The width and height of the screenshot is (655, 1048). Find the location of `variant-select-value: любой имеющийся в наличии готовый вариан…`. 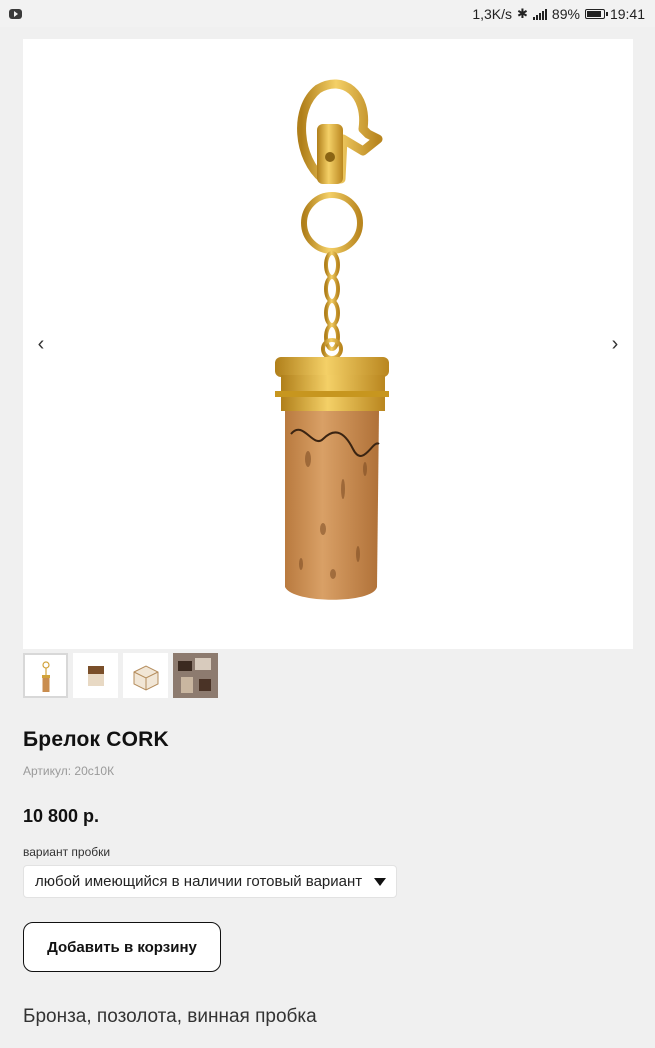

variant-select-value: любой имеющийся в наличии готовый вариан… is located at coordinates (199, 881).